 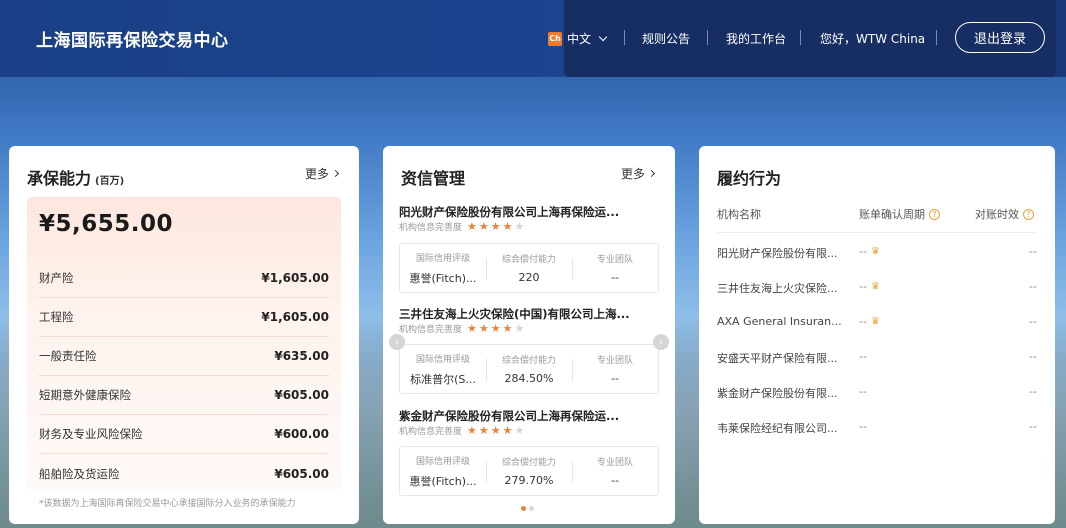 I want to click on company-metrics: 国际信用评级 惠誉(Fitch)... 综合偿付能力 220 专业团队 --, so click(x=529, y=268).